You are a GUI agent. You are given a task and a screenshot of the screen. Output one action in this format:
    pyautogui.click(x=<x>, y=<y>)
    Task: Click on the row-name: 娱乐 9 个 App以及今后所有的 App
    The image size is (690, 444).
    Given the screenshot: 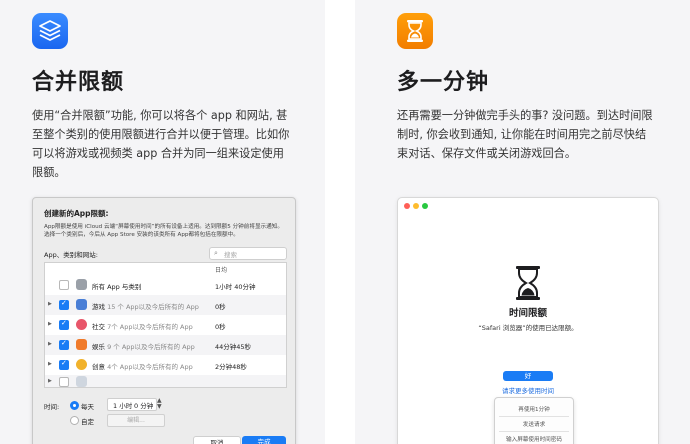 What is the action you would take?
    pyautogui.click(x=143, y=347)
    